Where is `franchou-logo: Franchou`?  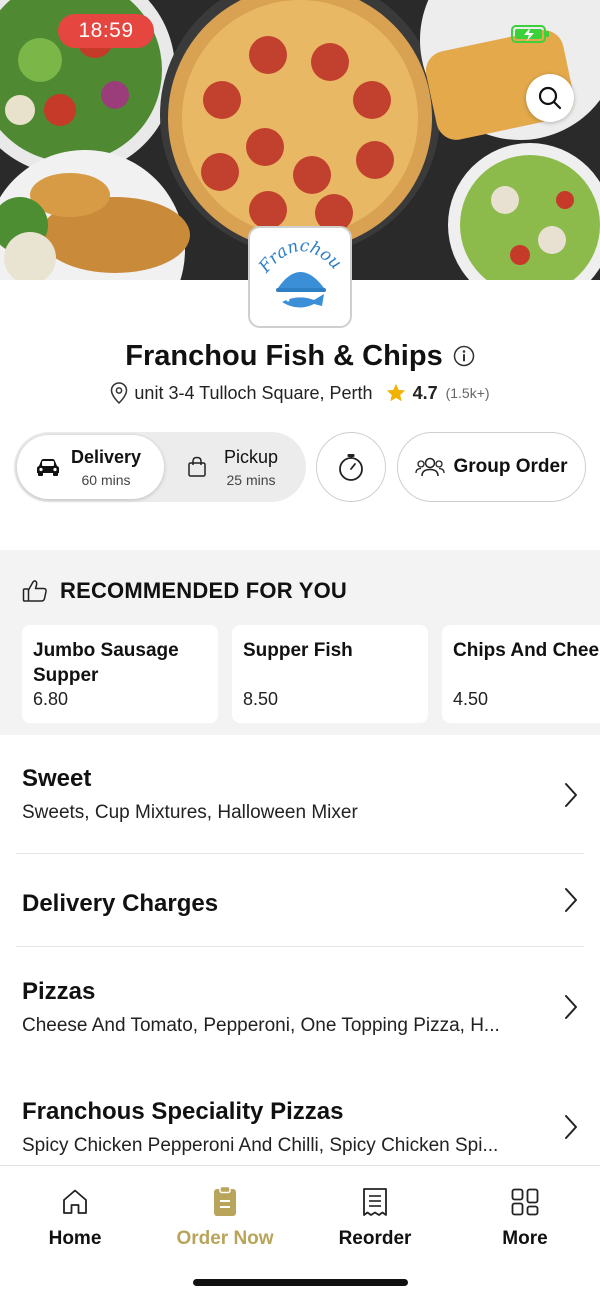
franchou-logo: Franchou is located at coordinates (300, 272).